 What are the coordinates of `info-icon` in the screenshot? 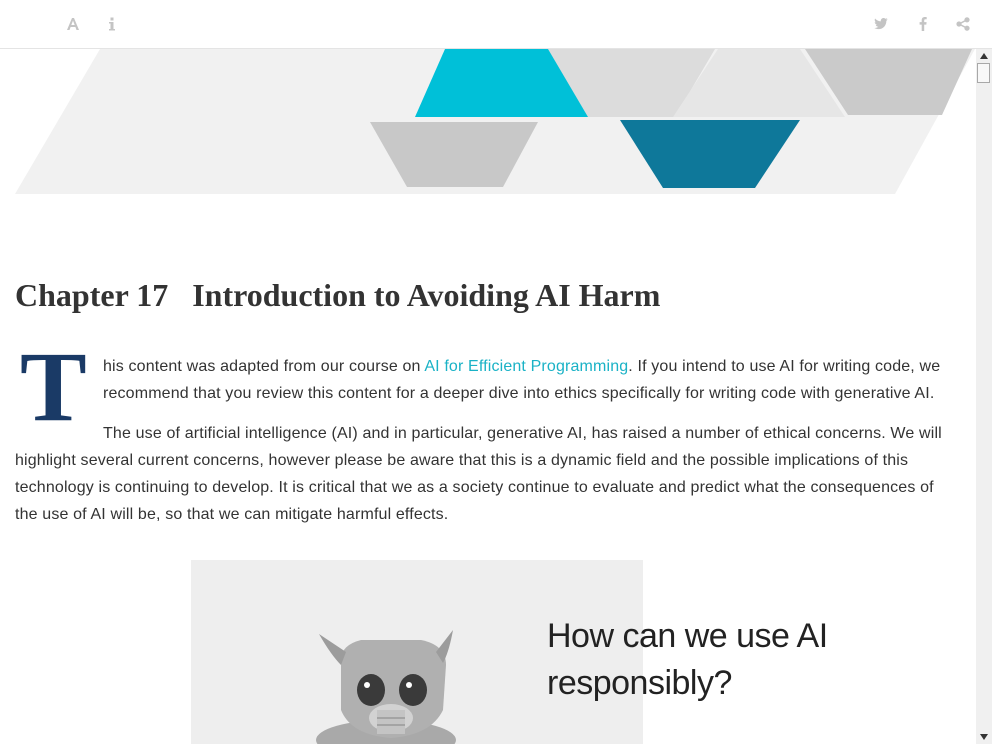 It's located at (112, 24).